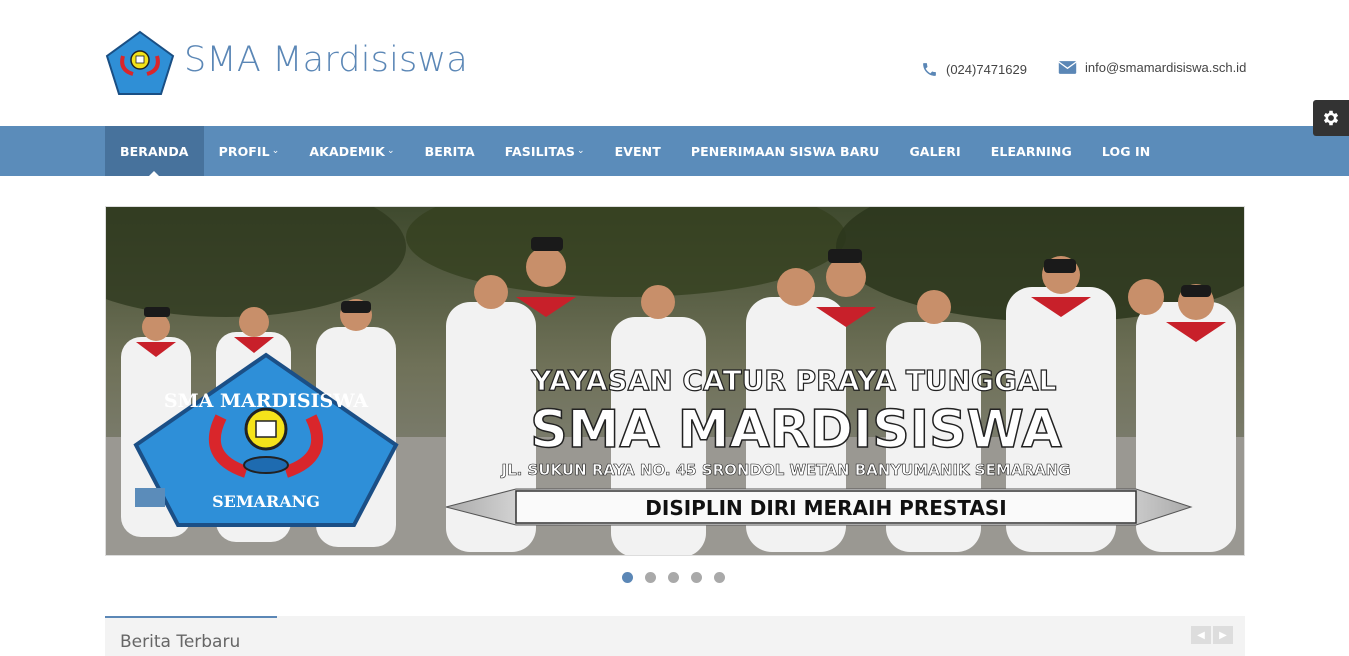 Image resolution: width=1349 pixels, height=656 pixels. What do you see at coordinates (450, 151) in the screenshot?
I see `nav-item-berita: BERITA` at bounding box center [450, 151].